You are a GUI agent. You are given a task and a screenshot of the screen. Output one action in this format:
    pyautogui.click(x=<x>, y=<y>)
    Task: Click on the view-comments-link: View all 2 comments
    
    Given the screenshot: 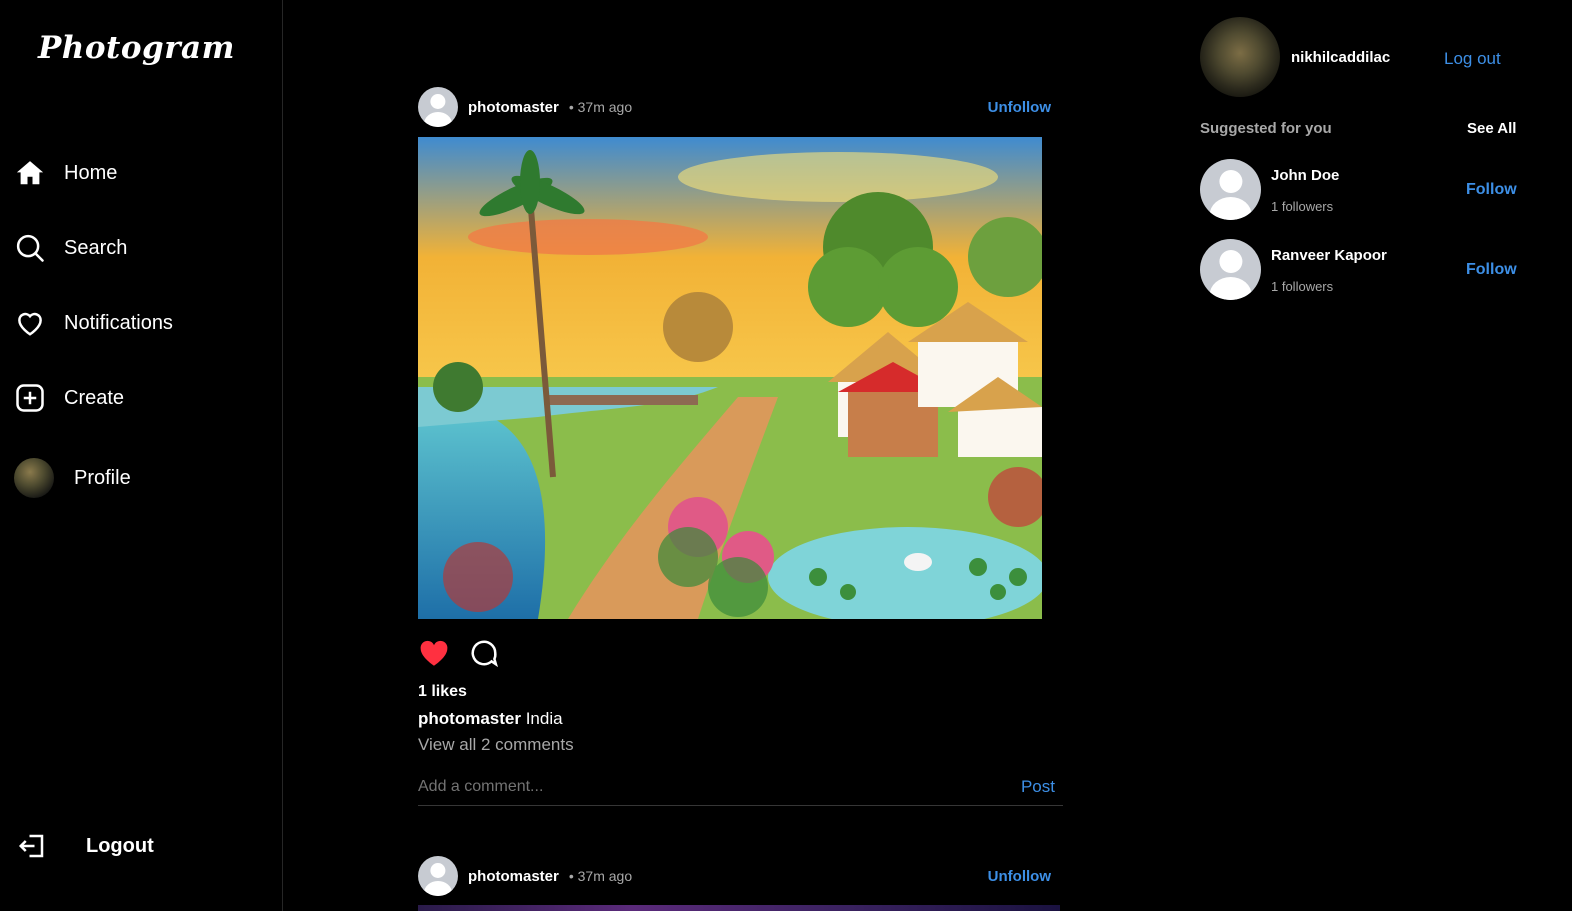 What is the action you would take?
    pyautogui.click(x=496, y=745)
    